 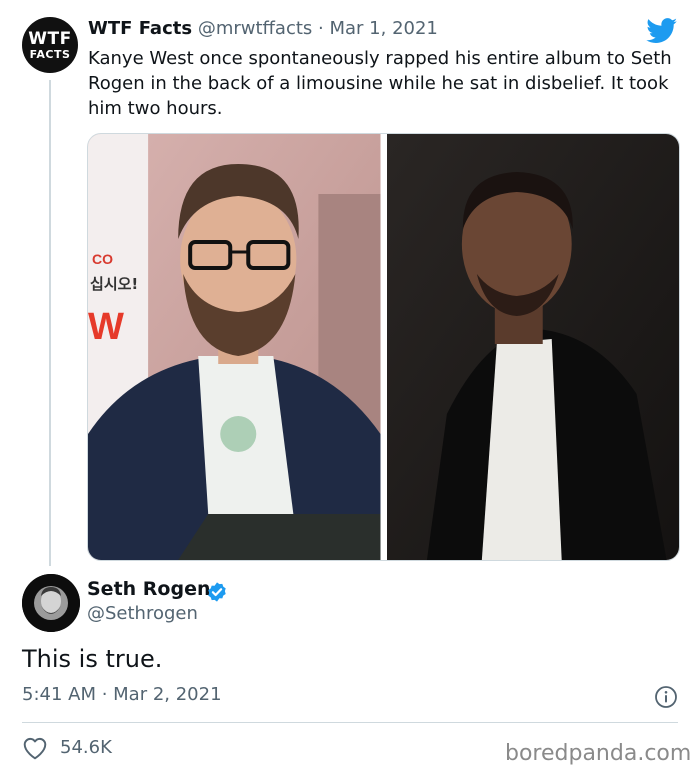 What do you see at coordinates (50, 38) in the screenshot?
I see `avatar-text-line1: WTF` at bounding box center [50, 38].